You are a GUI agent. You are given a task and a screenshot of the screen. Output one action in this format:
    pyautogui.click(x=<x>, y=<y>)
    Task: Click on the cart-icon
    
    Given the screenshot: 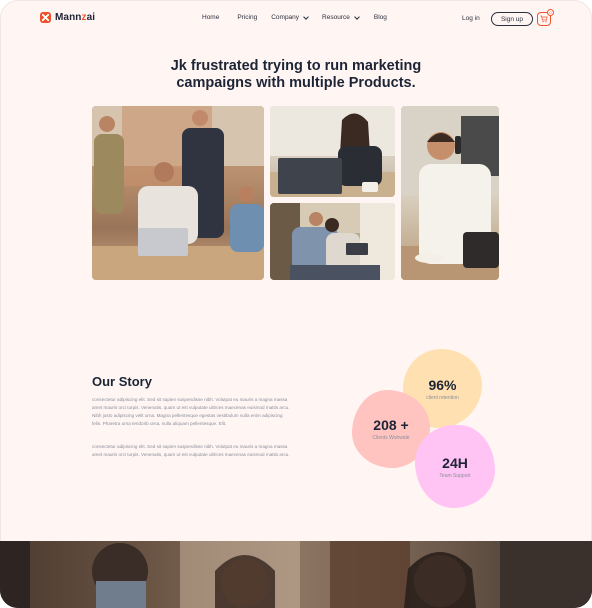 What is the action you would take?
    pyautogui.click(x=544, y=19)
    